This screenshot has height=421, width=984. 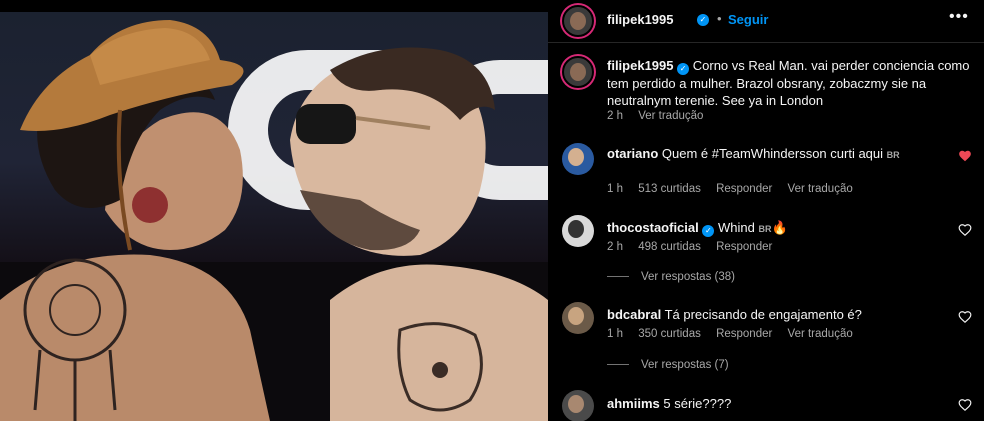 I want to click on comment-username: thocostaoficial, so click(x=653, y=227).